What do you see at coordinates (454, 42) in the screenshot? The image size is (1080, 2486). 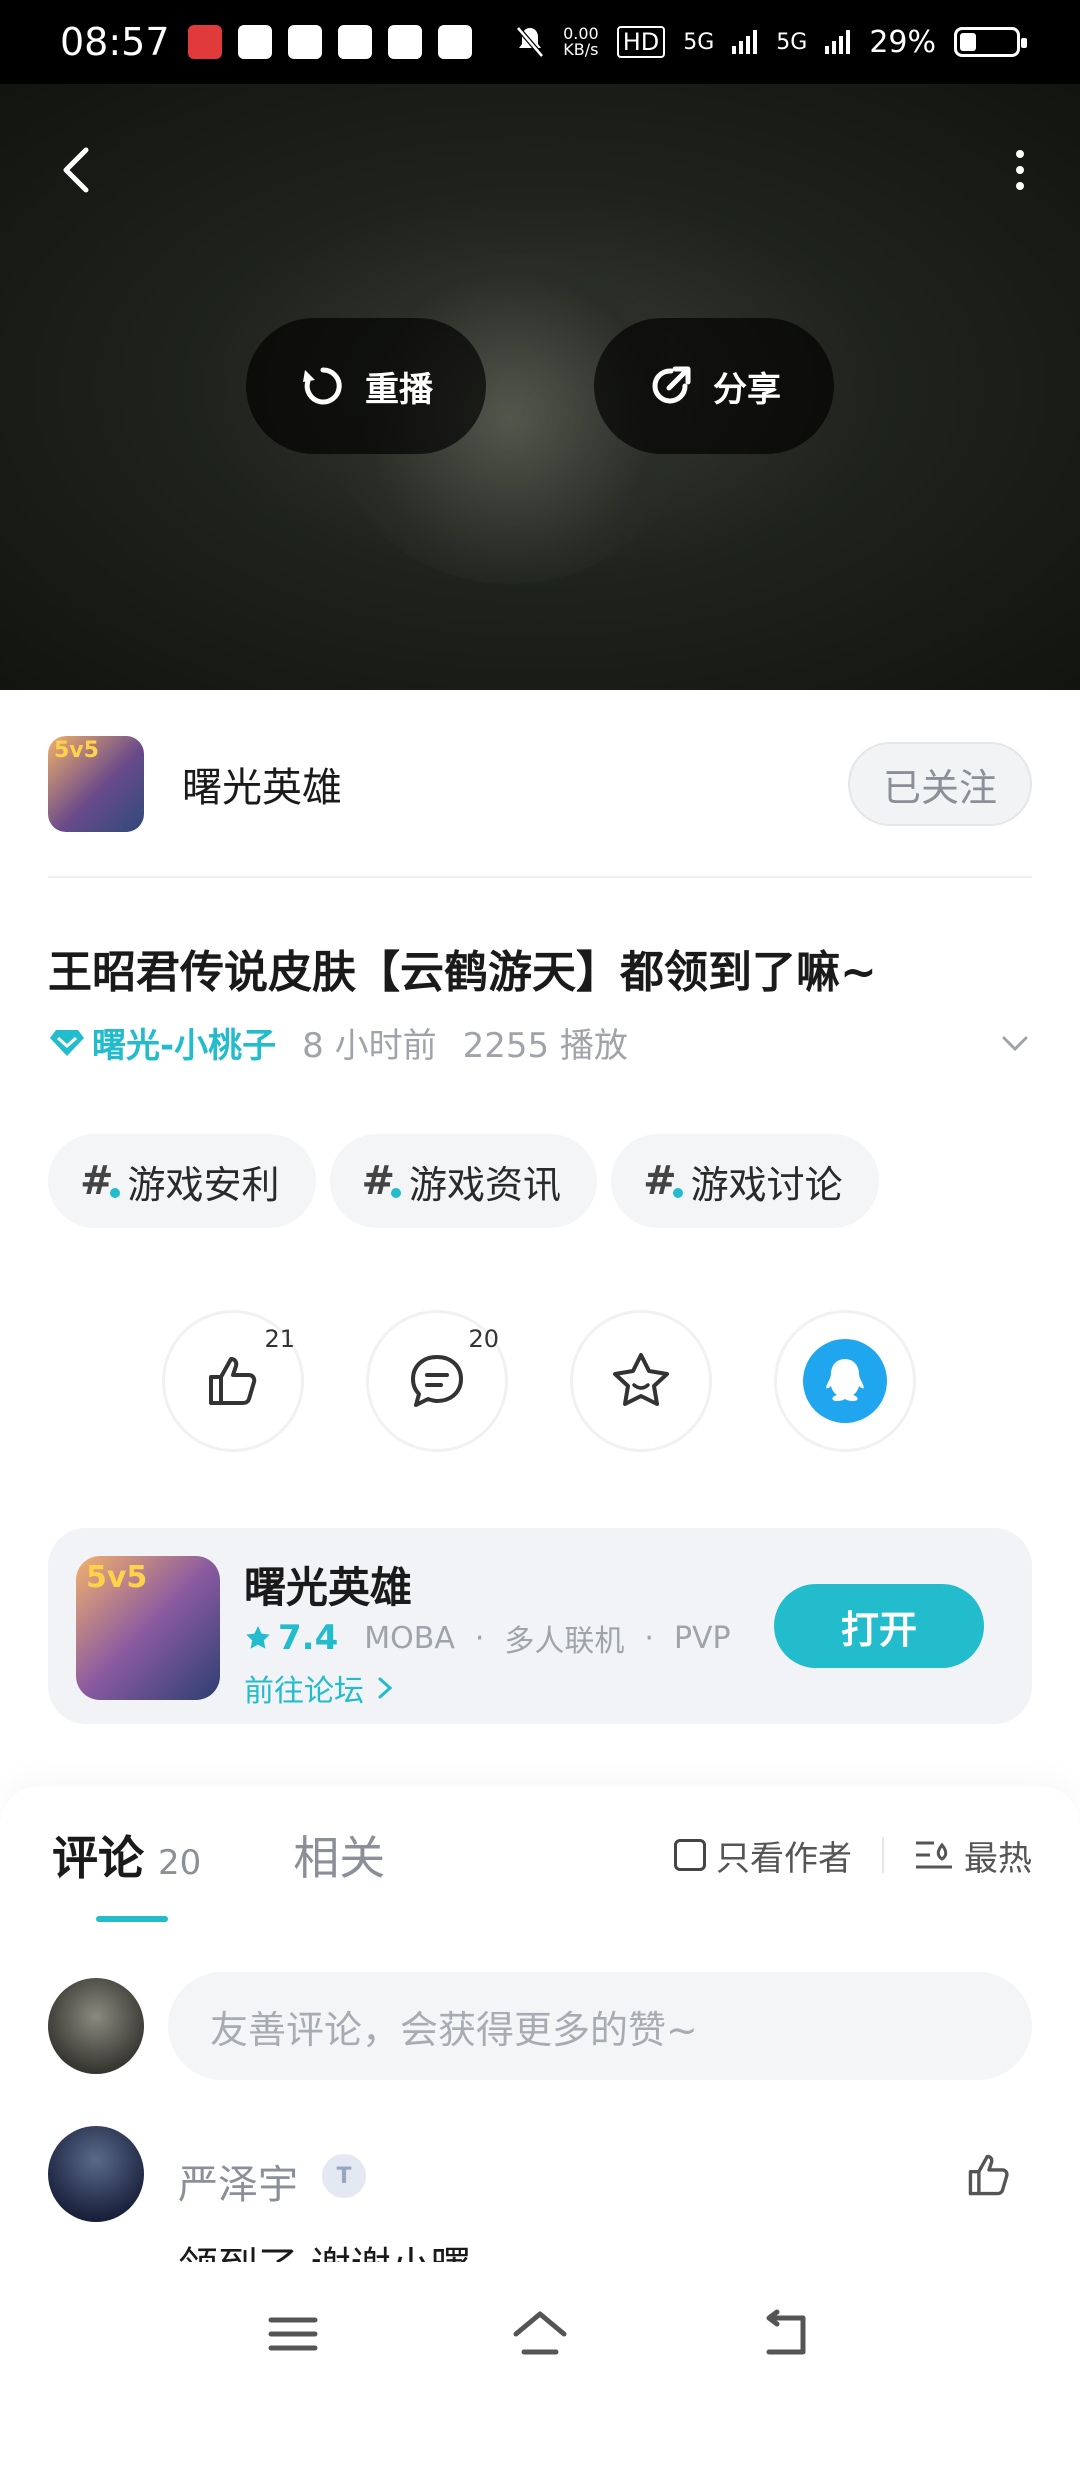 I see `mail-notification-icon` at bounding box center [454, 42].